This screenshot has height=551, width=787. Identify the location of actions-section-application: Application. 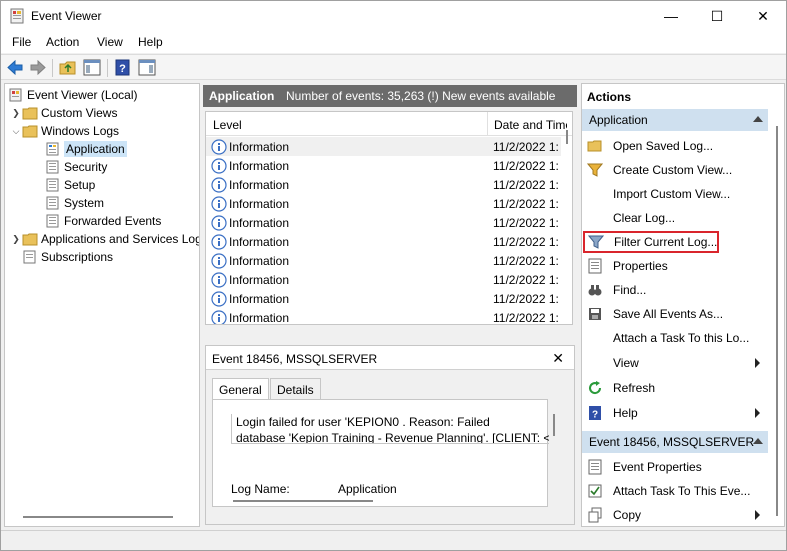
(675, 120).